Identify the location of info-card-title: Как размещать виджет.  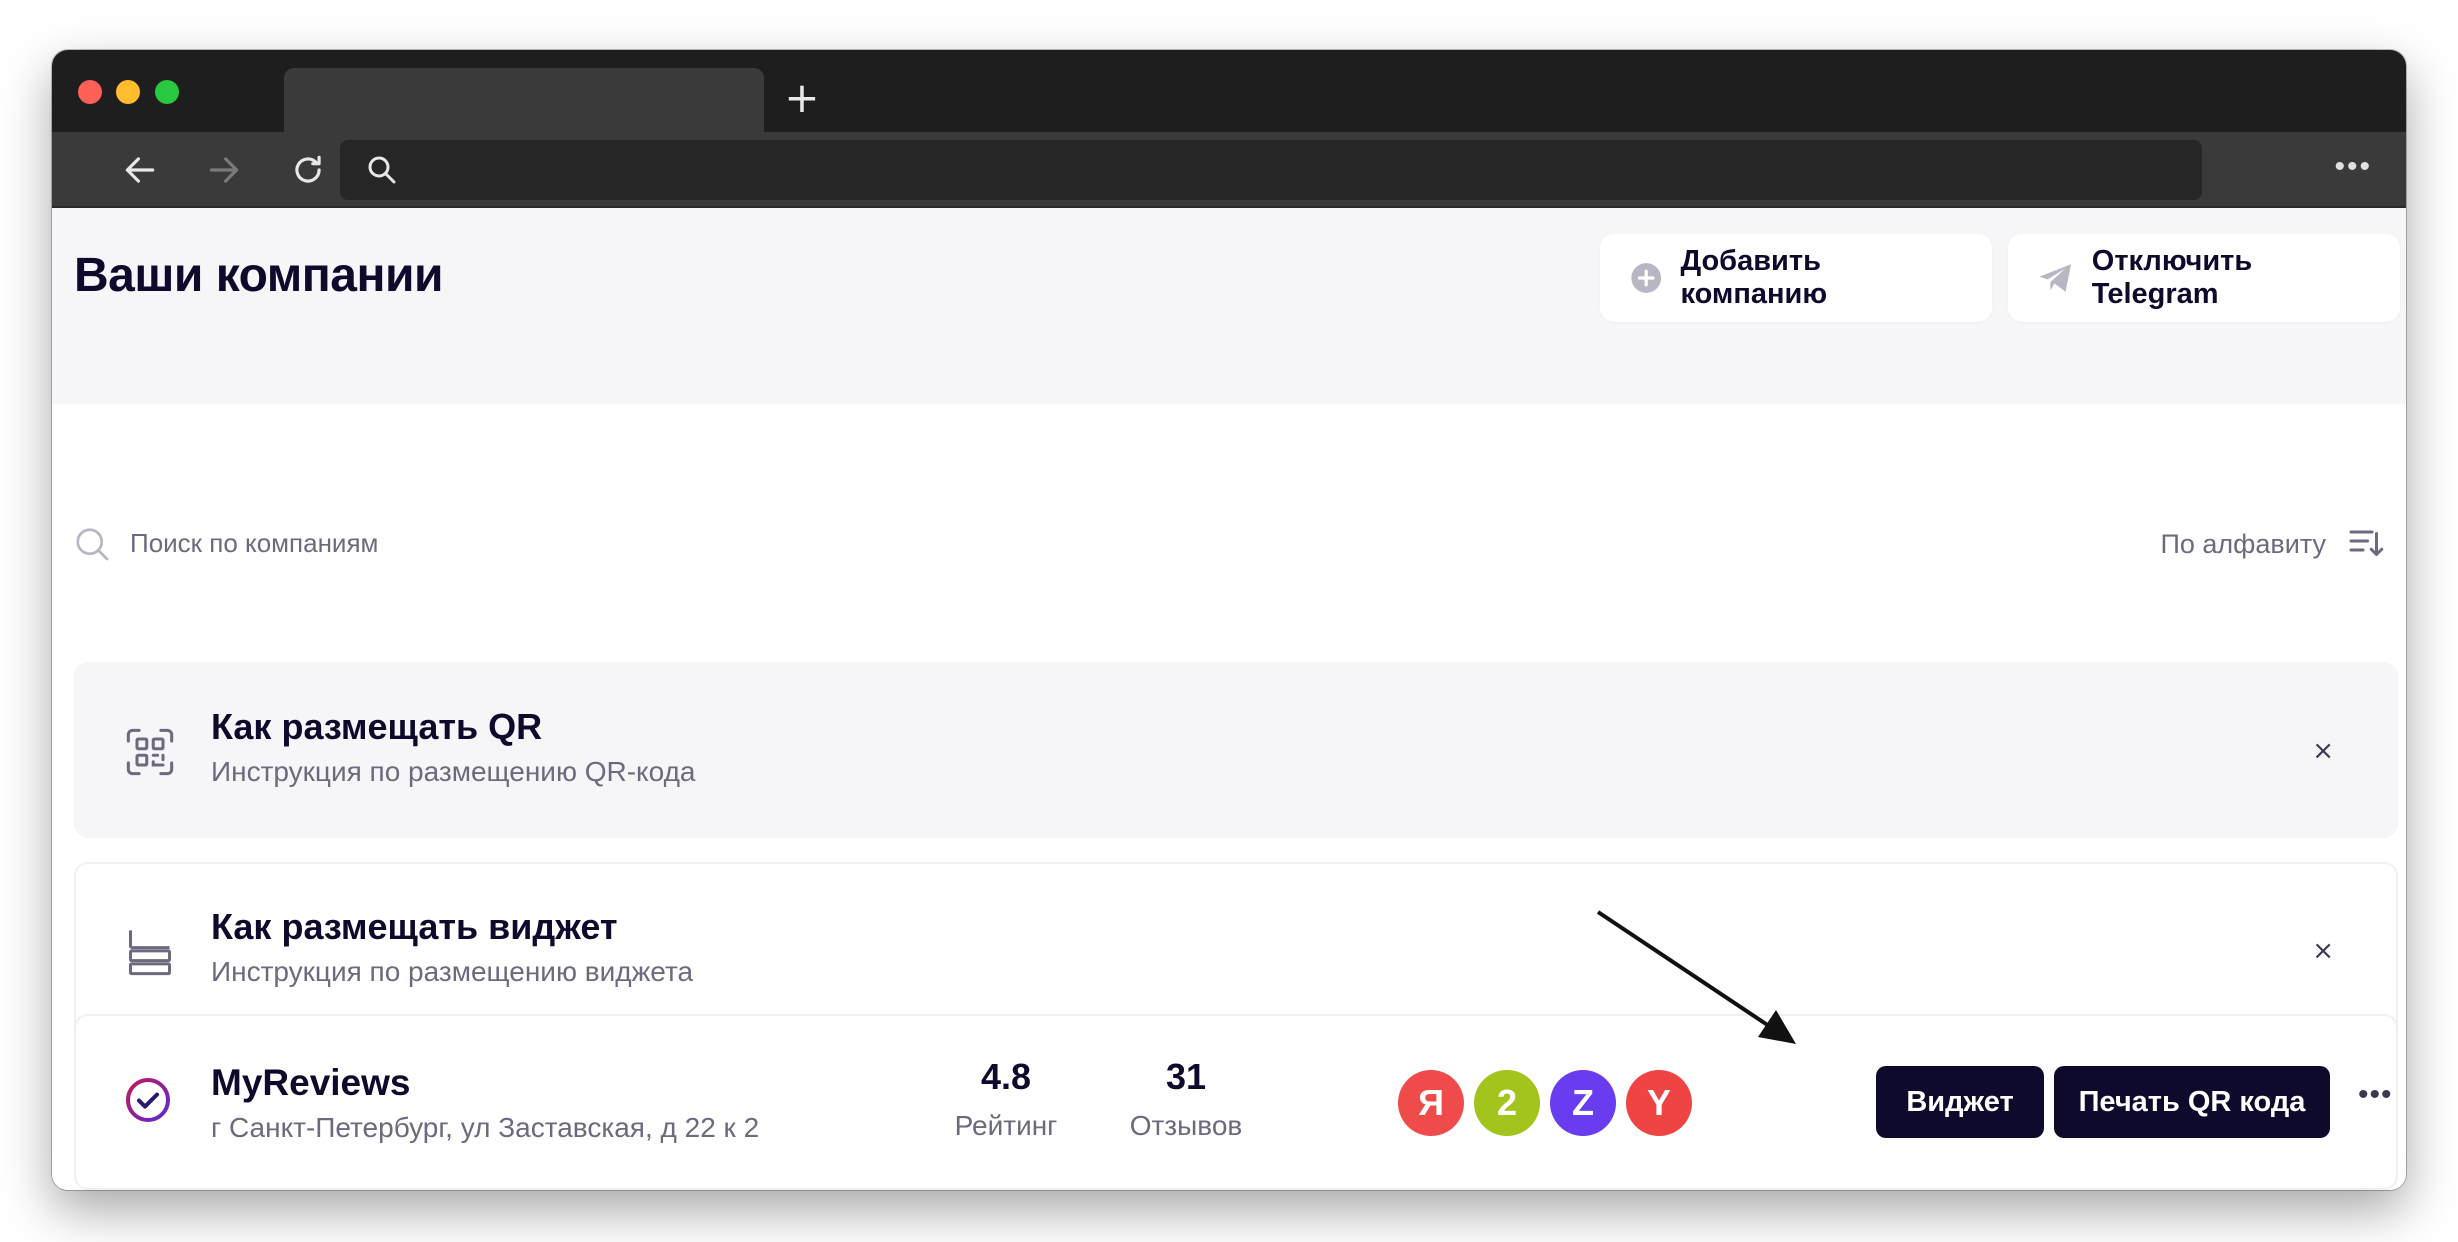
(414, 926).